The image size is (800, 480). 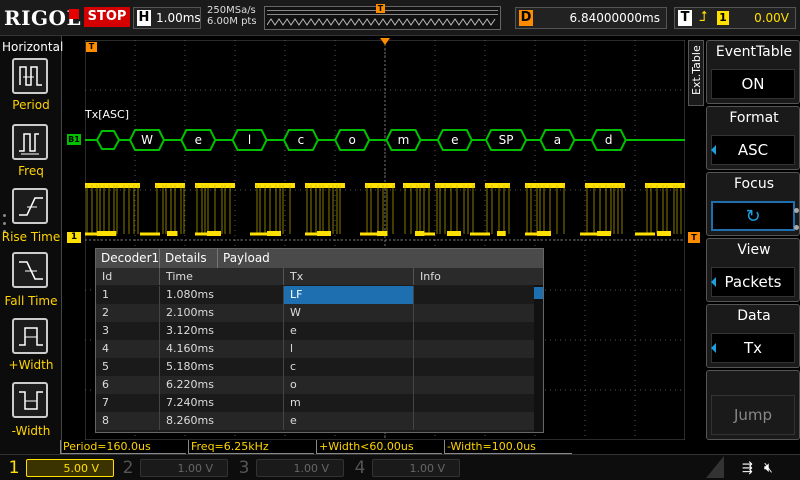 I want to click on channel-1-marker: 1, so click(x=74, y=237).